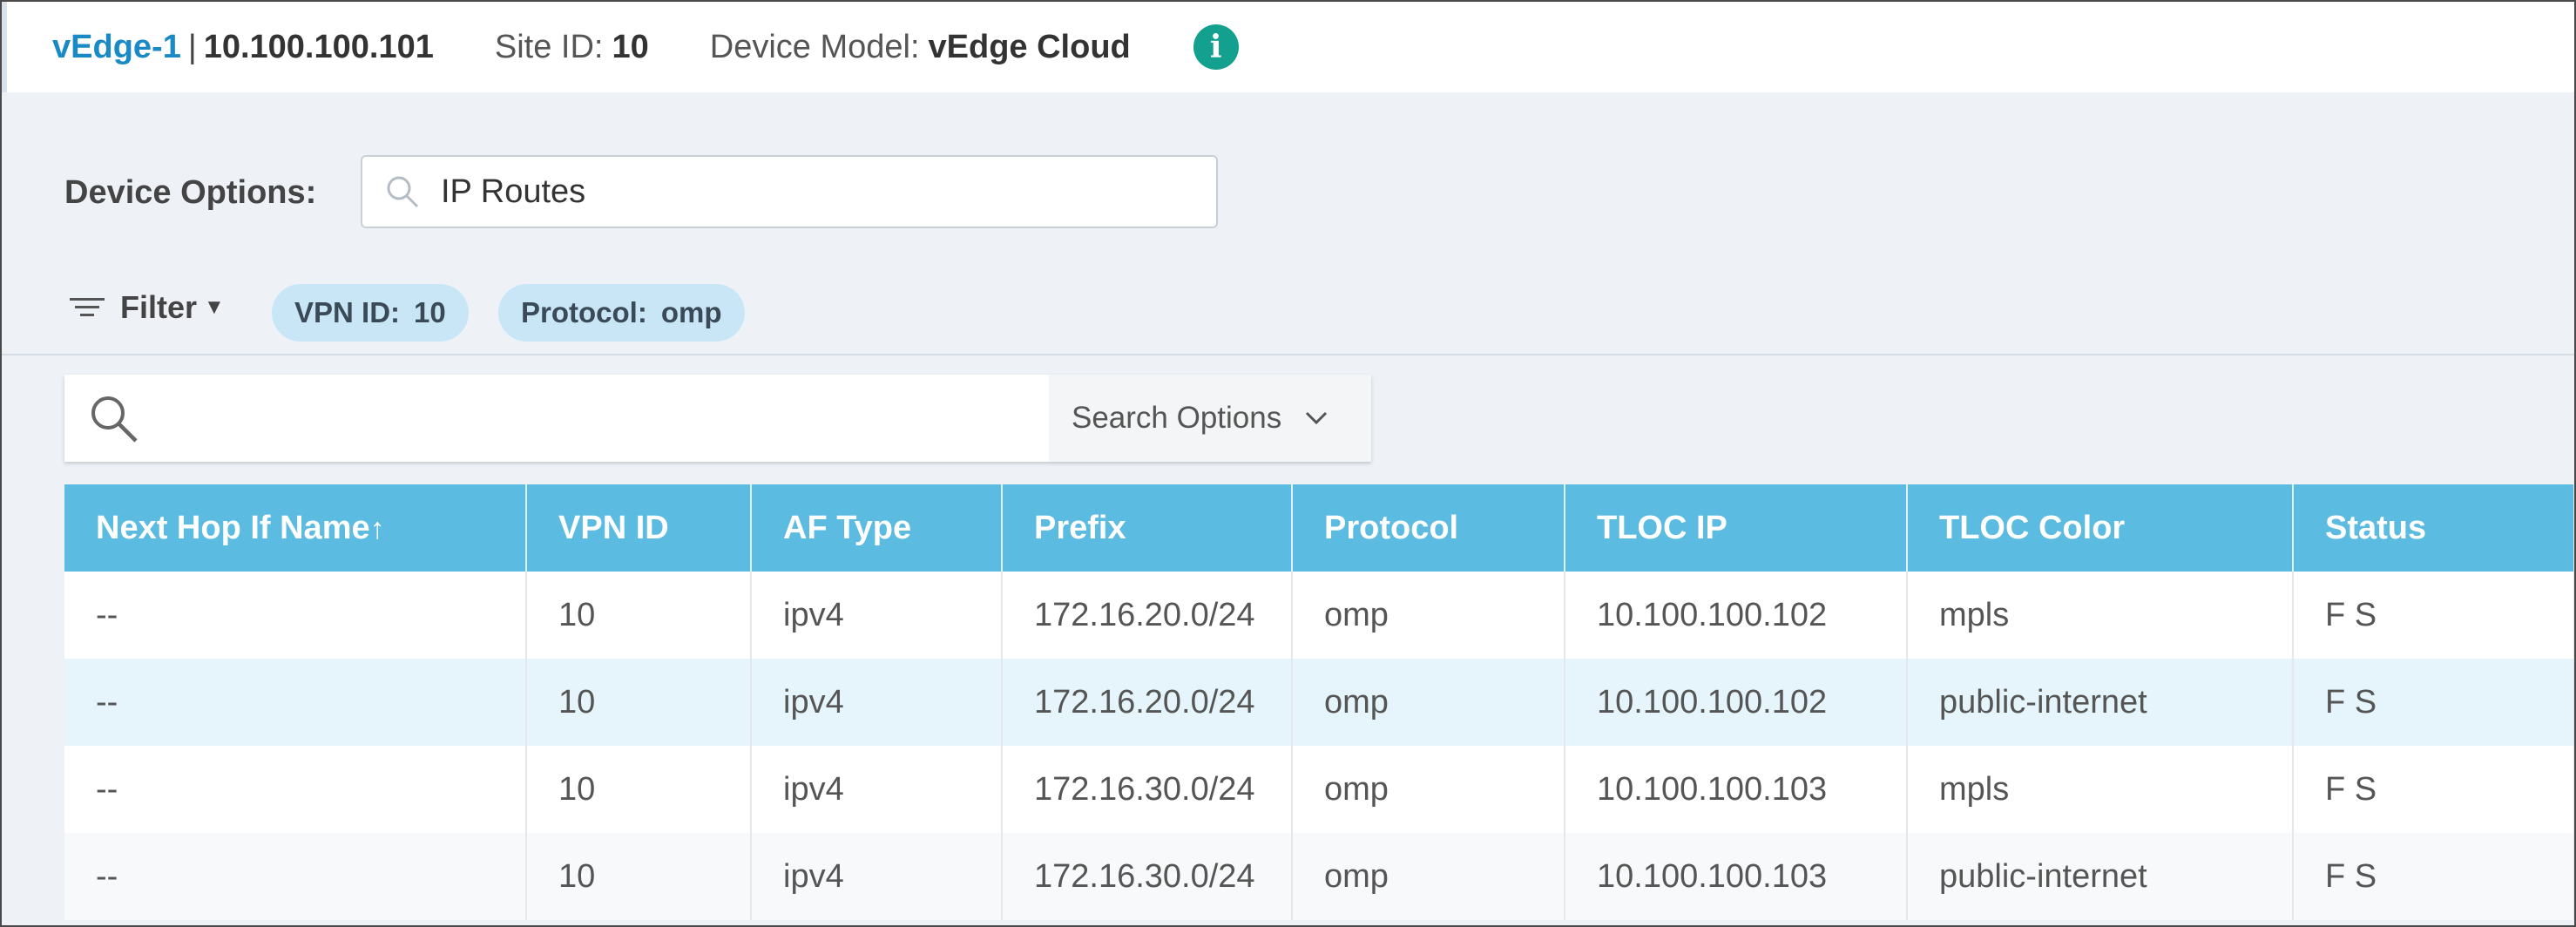 The width and height of the screenshot is (2576, 927). I want to click on device-options-value: IP Routes, so click(513, 191).